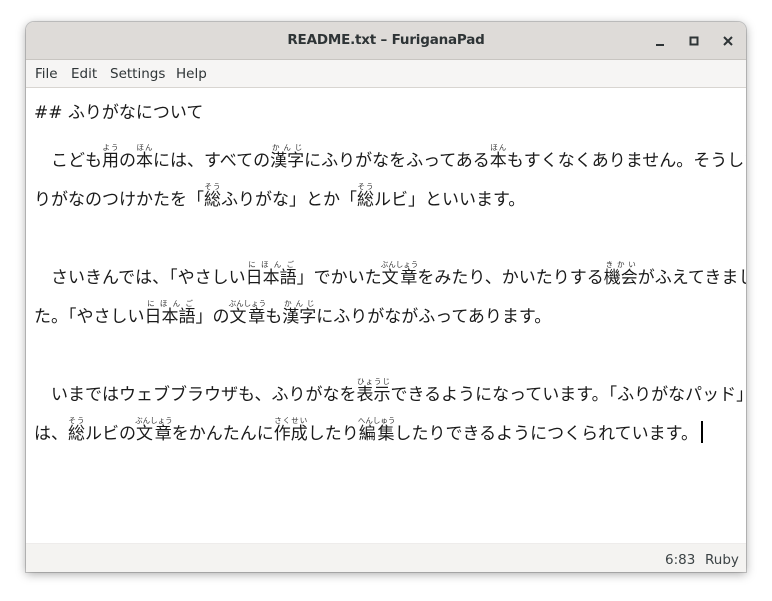 The image size is (772, 601). What do you see at coordinates (620, 278) in the screenshot?
I see `ruby-base: 機会` at bounding box center [620, 278].